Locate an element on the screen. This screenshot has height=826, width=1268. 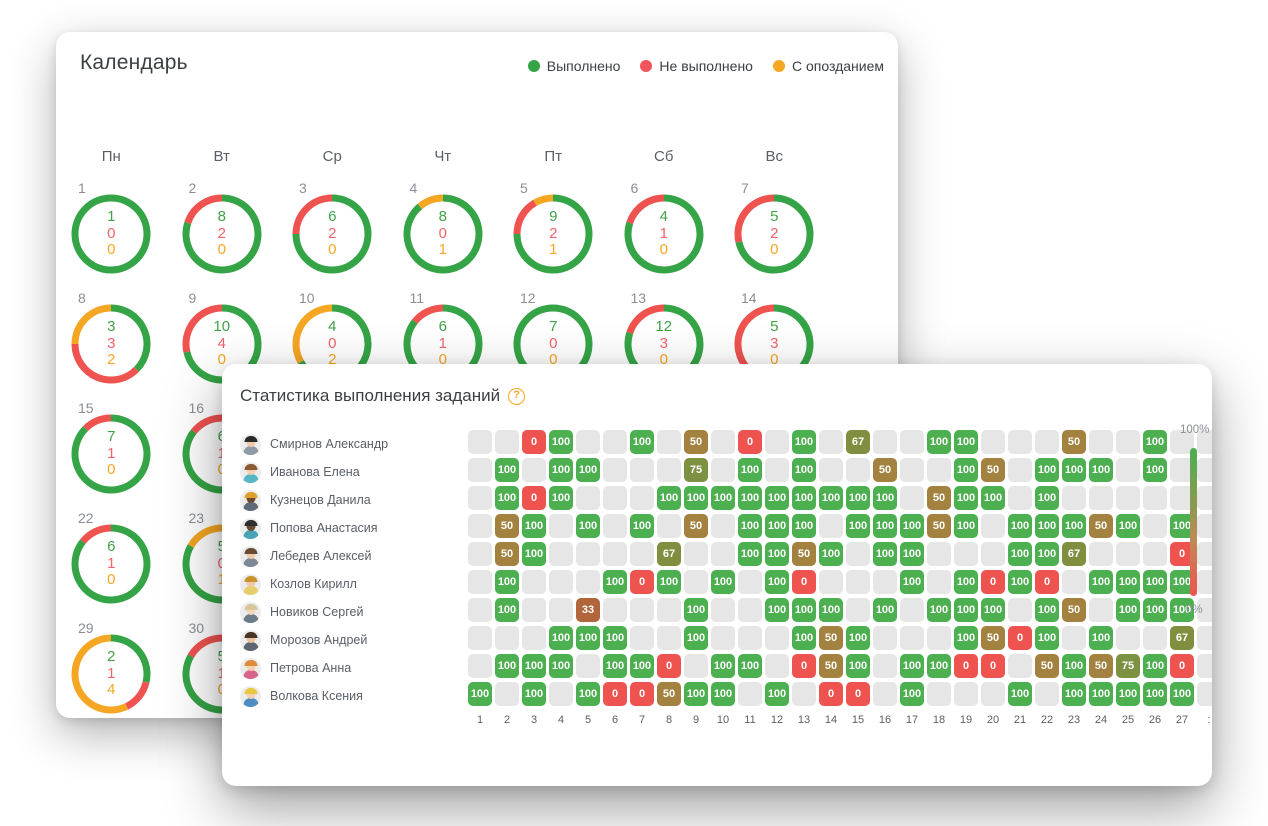
calendar-day-donut: 520 is located at coordinates (774, 234).